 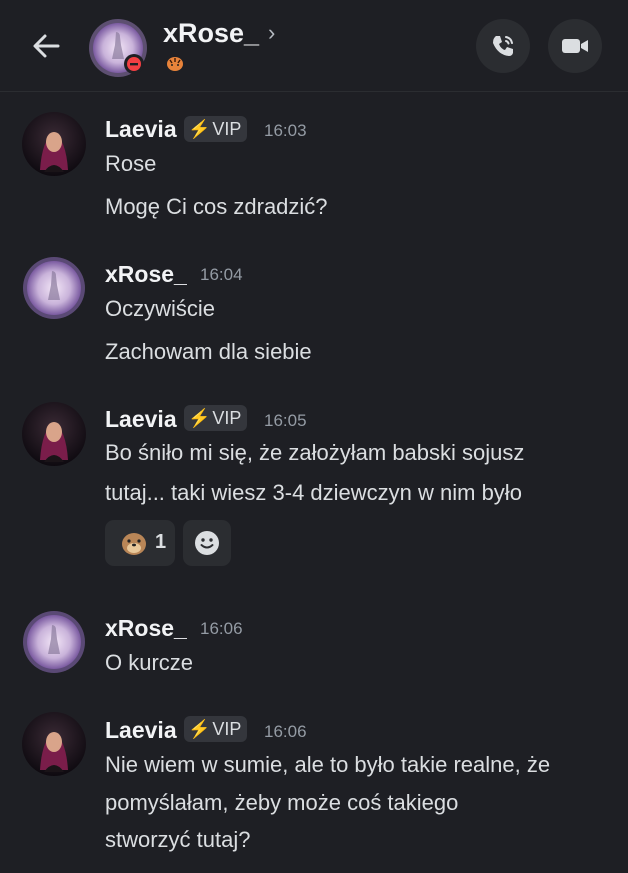 I want to click on message-timestamp: 16:03, so click(x=285, y=130).